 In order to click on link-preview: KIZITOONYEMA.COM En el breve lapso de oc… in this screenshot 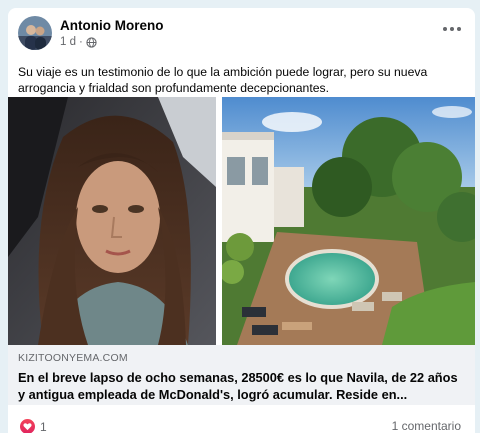, I will do `click(241, 375)`.